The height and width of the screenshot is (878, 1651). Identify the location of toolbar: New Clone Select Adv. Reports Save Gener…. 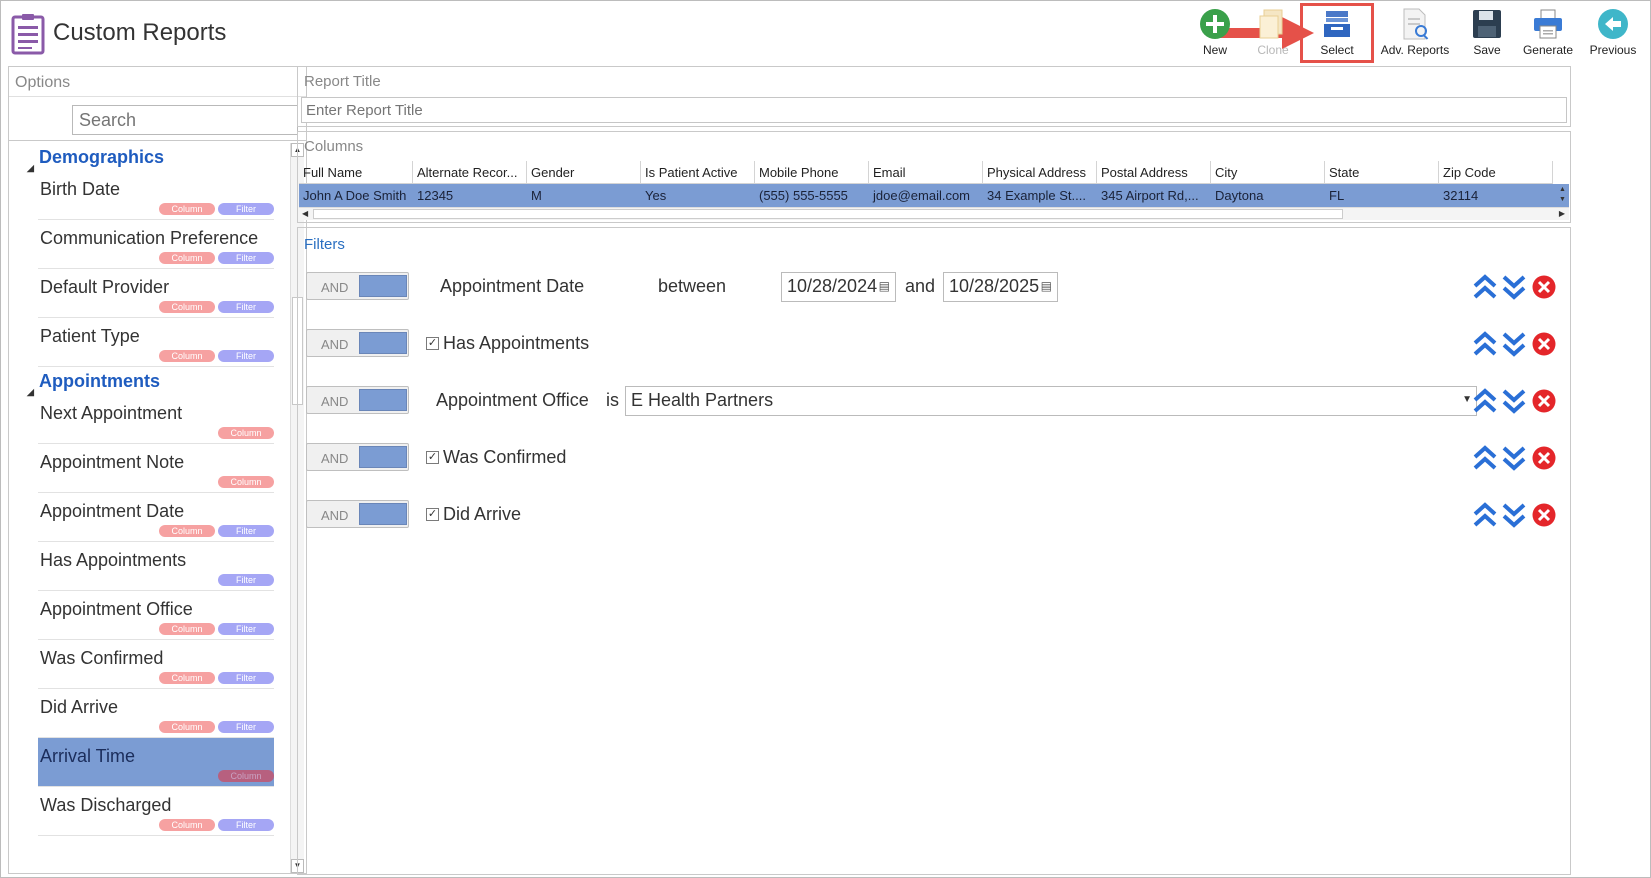
(1416, 33).